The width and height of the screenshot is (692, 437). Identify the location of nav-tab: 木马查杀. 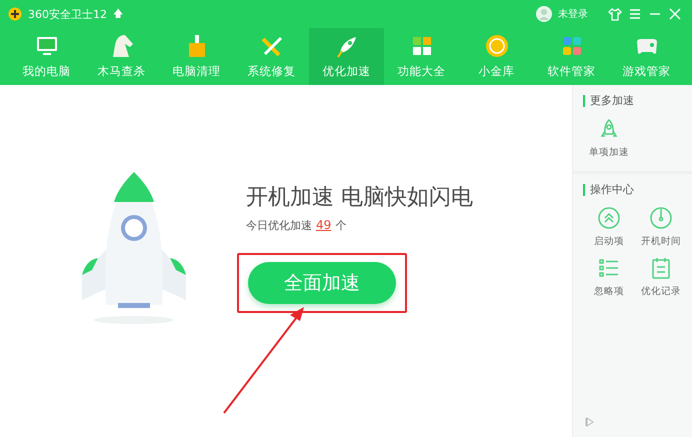
(121, 56).